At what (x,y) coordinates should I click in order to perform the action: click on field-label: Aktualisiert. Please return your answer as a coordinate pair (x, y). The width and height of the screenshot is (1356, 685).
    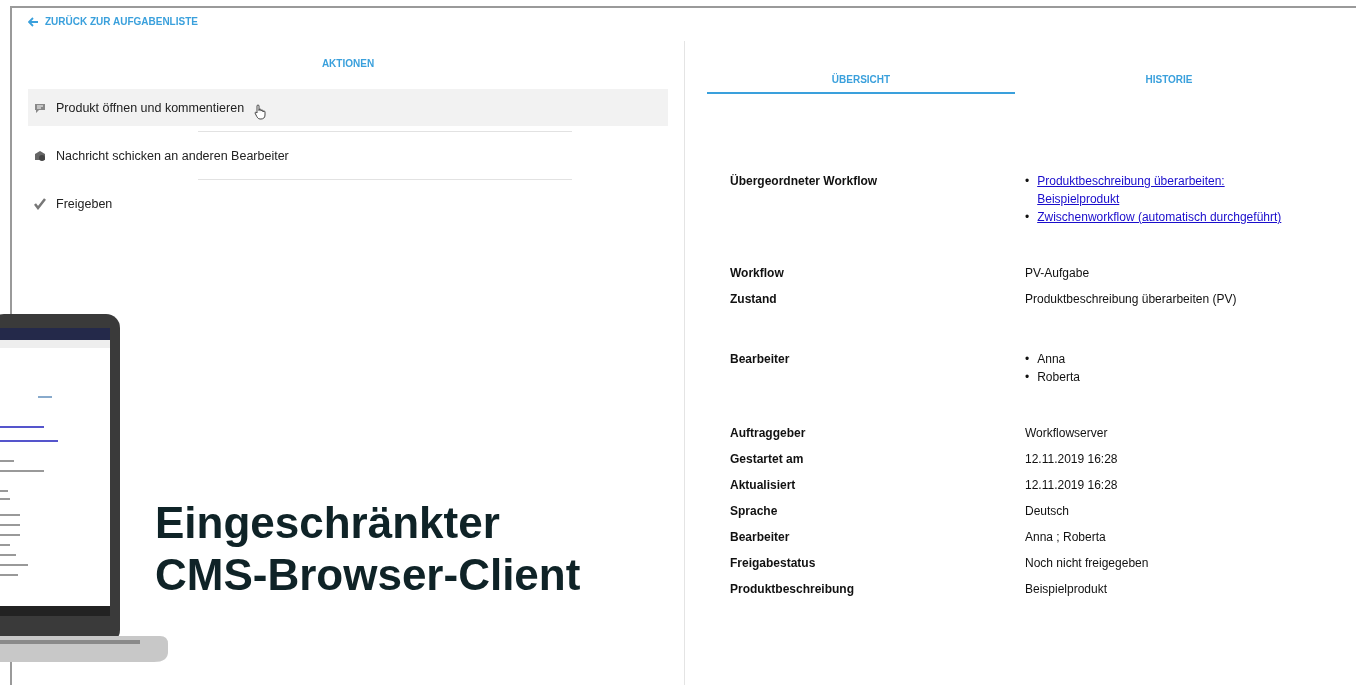
    Looking at the image, I should click on (763, 485).